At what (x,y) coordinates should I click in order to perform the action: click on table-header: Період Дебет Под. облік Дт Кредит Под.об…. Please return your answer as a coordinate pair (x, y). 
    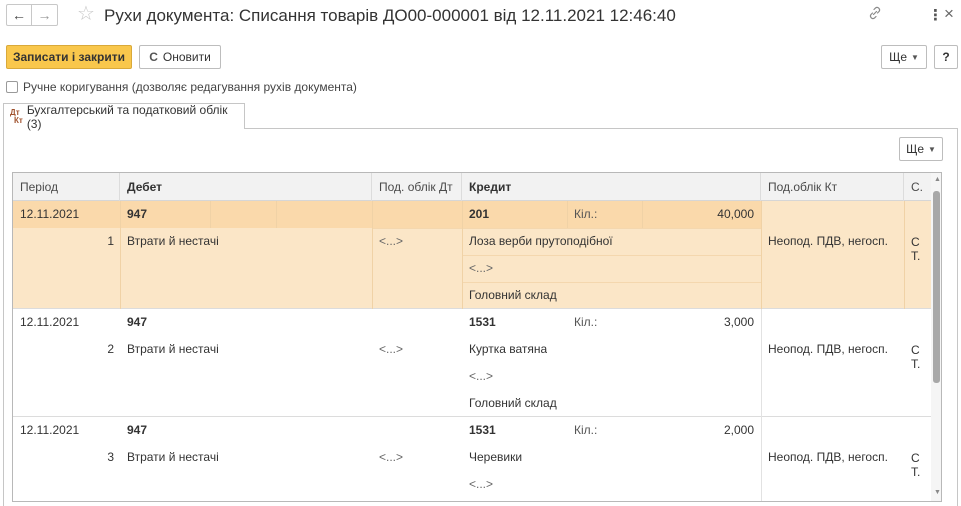
    Looking at the image, I should click on (472, 187).